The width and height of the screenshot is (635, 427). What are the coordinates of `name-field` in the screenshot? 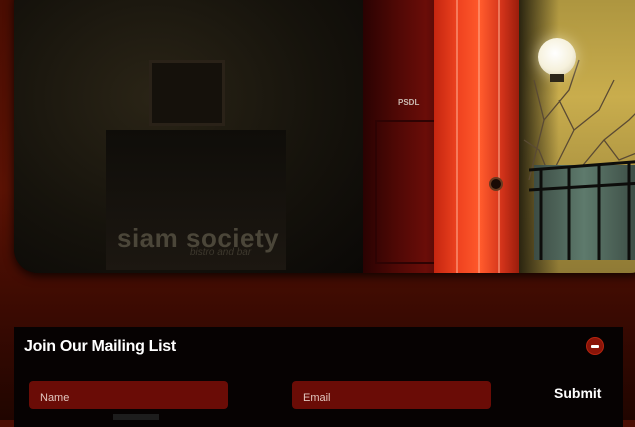 It's located at (128, 395).